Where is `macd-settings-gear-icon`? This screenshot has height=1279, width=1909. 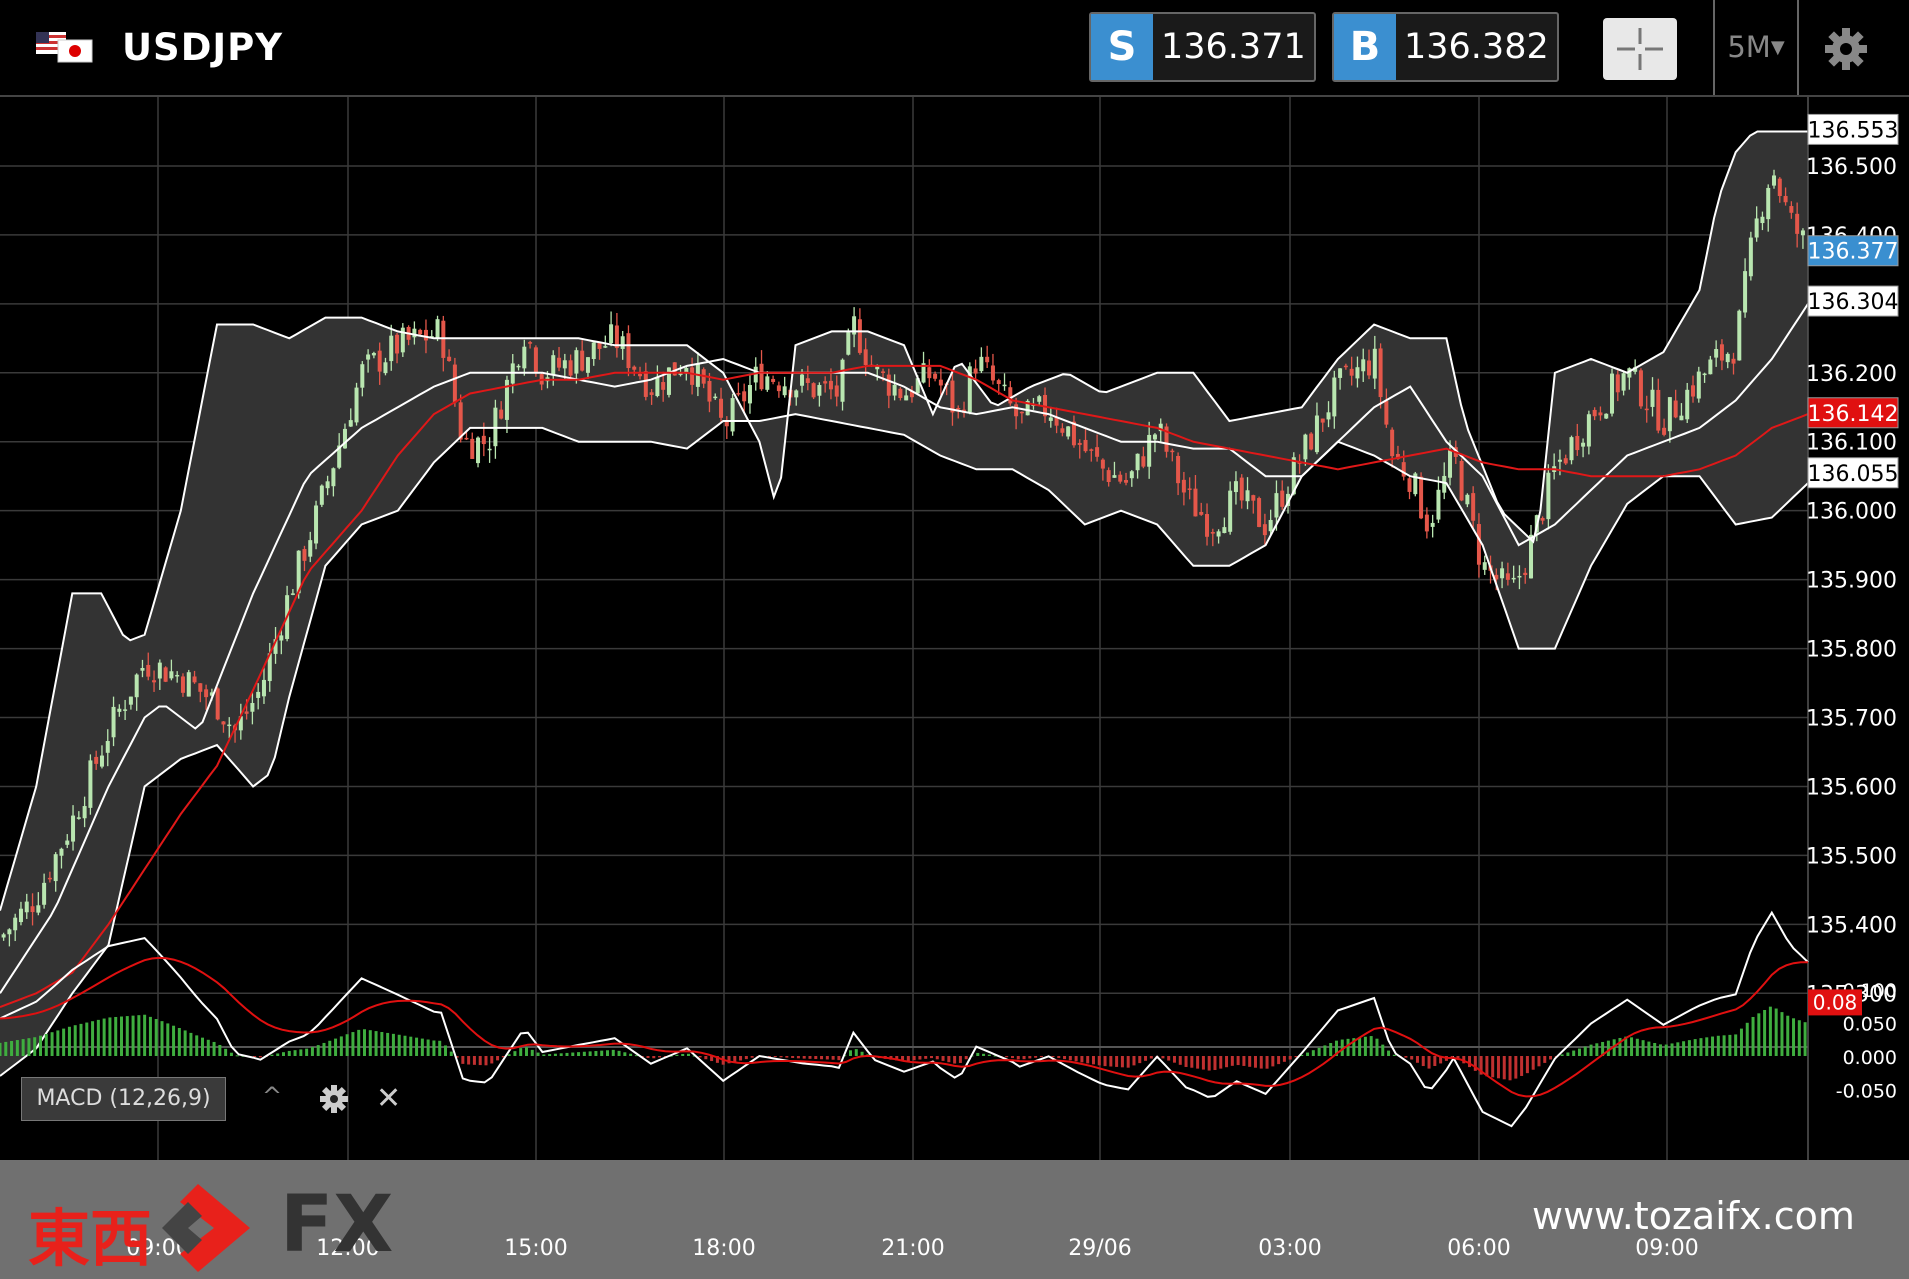 macd-settings-gear-icon is located at coordinates (334, 1099).